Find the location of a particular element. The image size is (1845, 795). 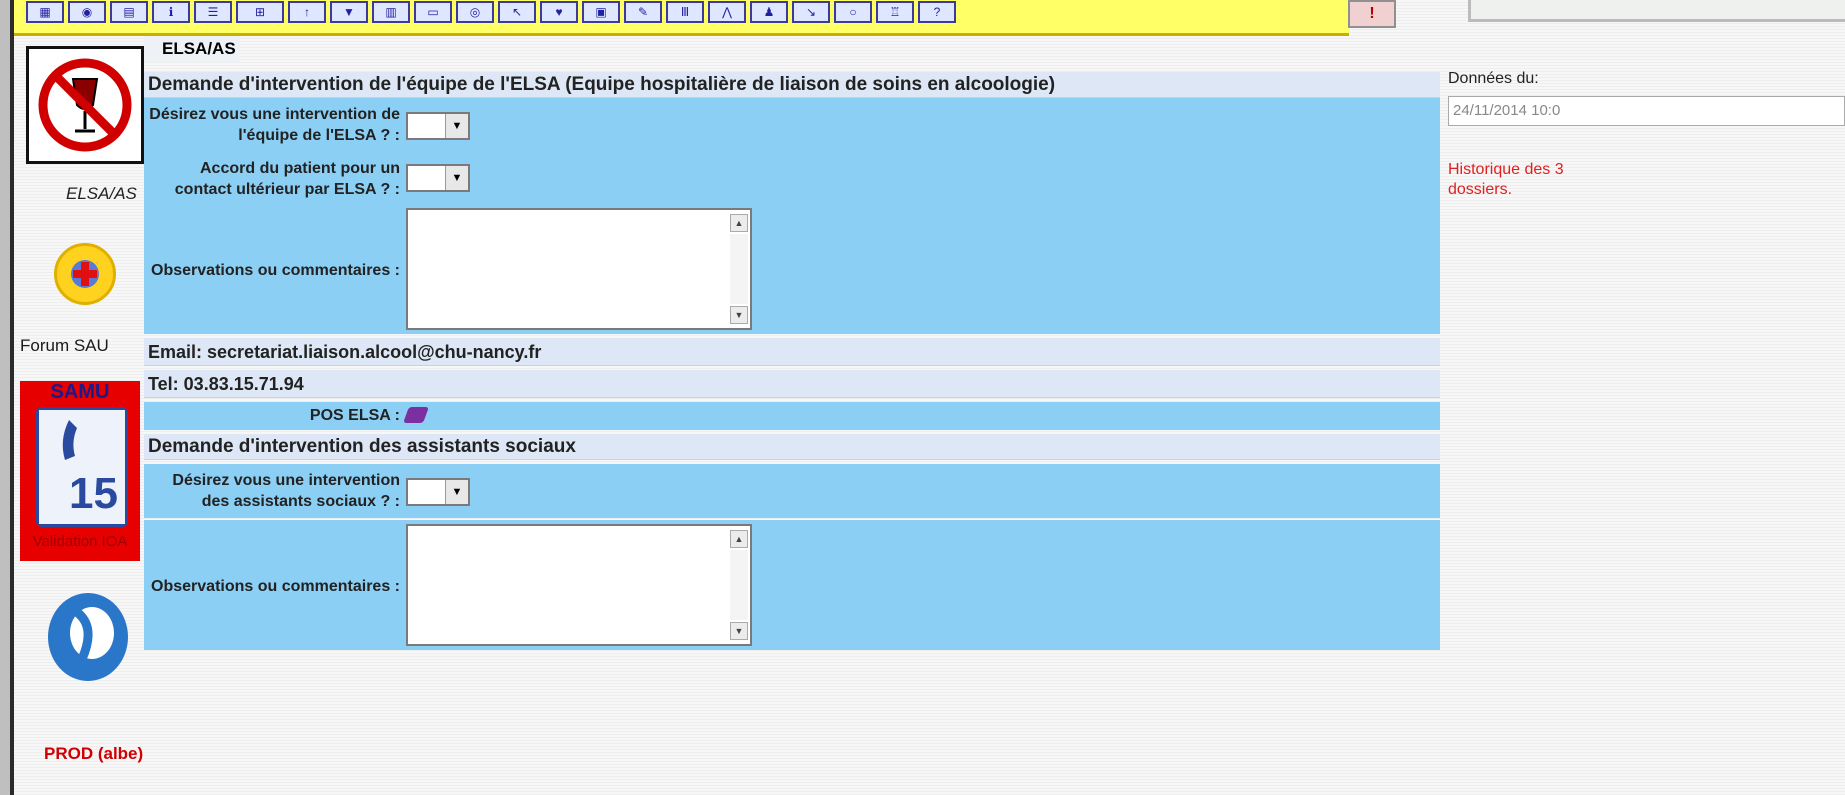

person-icon: ♟ is located at coordinates (769, 11).